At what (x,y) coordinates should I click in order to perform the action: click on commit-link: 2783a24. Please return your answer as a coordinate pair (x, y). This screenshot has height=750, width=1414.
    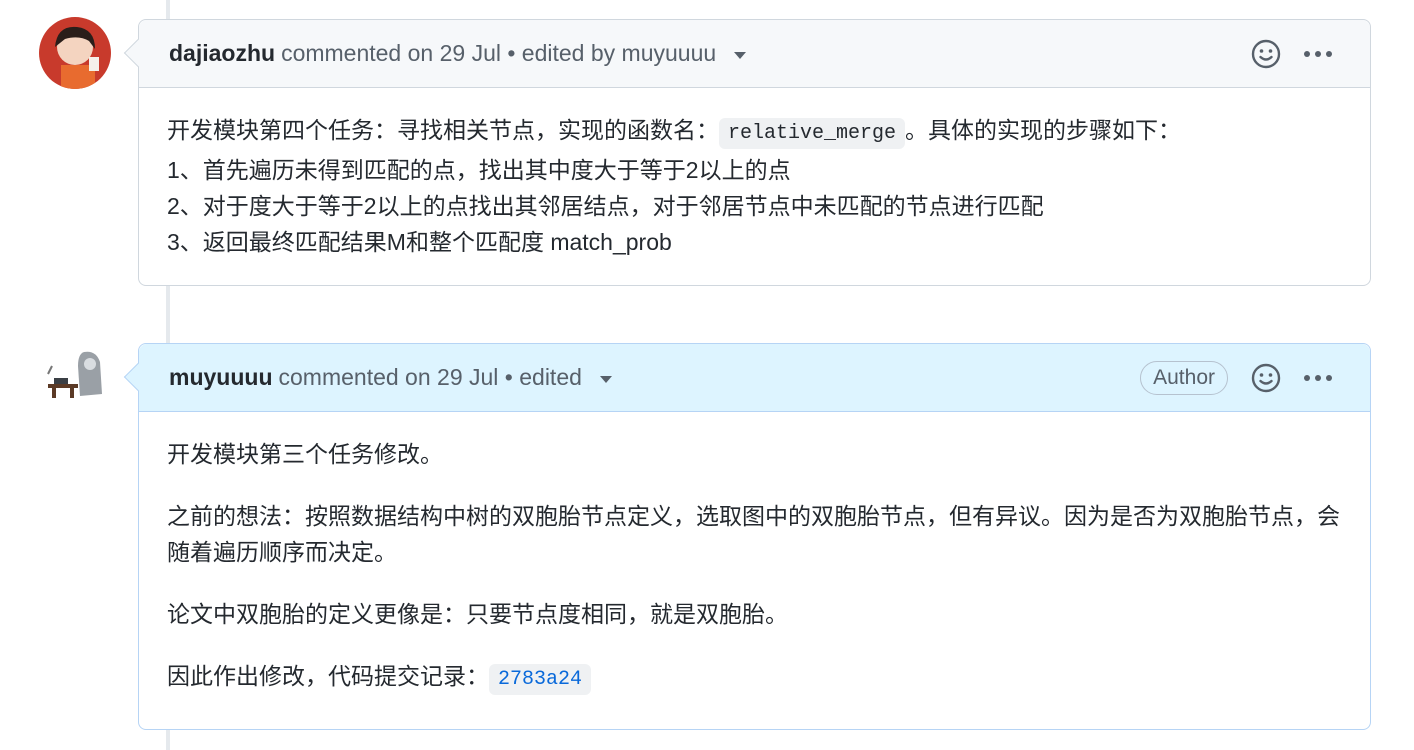
    Looking at the image, I should click on (540, 679).